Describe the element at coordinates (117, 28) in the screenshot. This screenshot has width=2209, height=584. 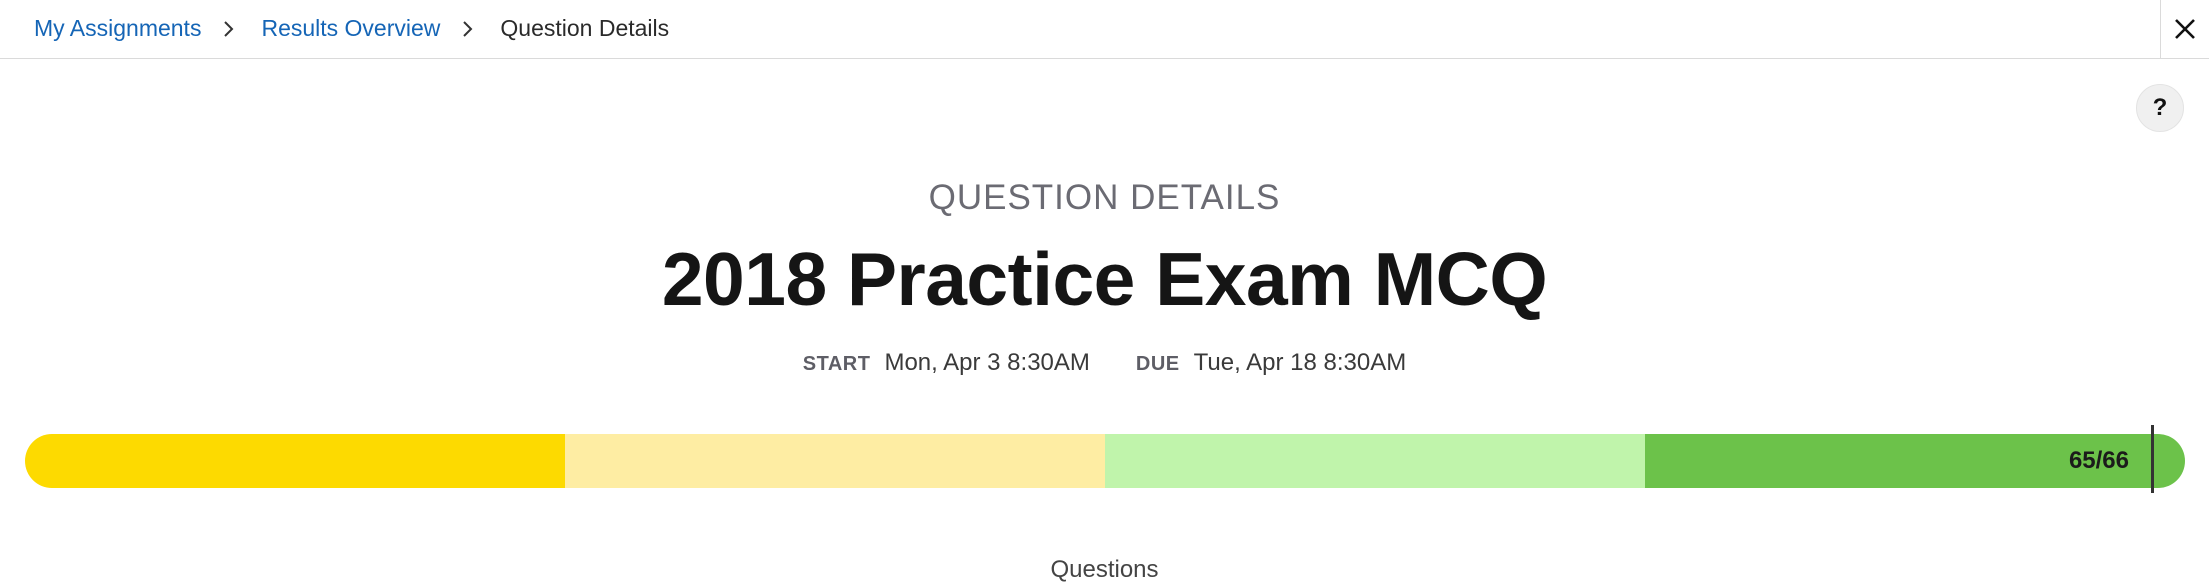
I see `breadcrumb-my-assignments: My Assignments` at that location.